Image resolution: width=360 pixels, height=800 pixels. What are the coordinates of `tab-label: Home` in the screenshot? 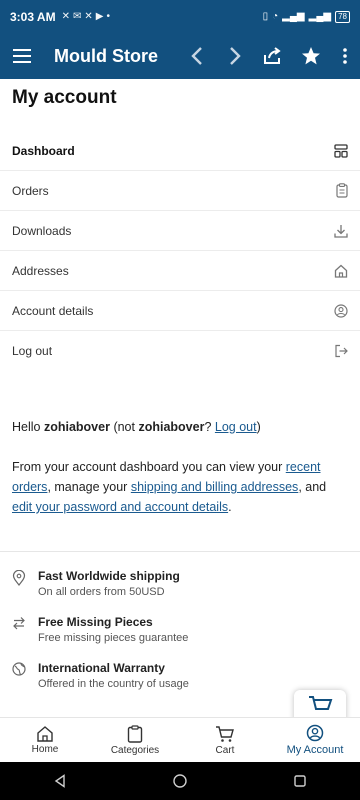 It's located at (45, 749).